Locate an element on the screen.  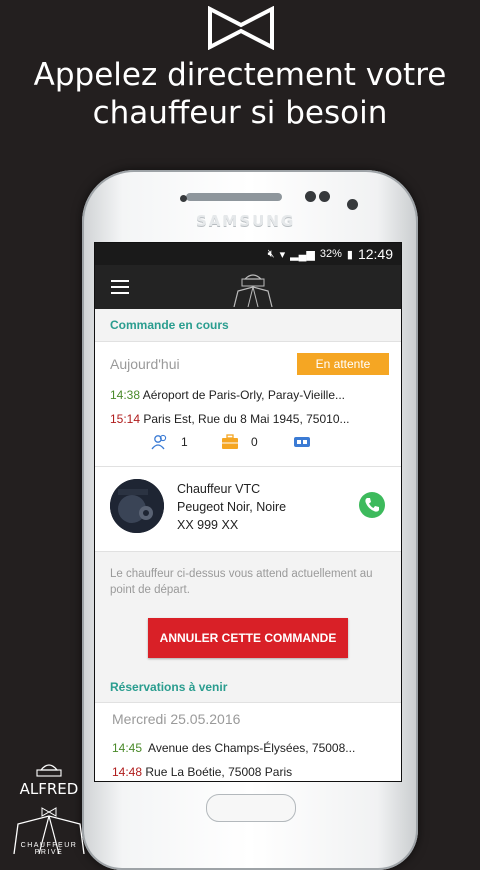
driver-car: Peugeot Noir, Noire is located at coordinates (232, 507).